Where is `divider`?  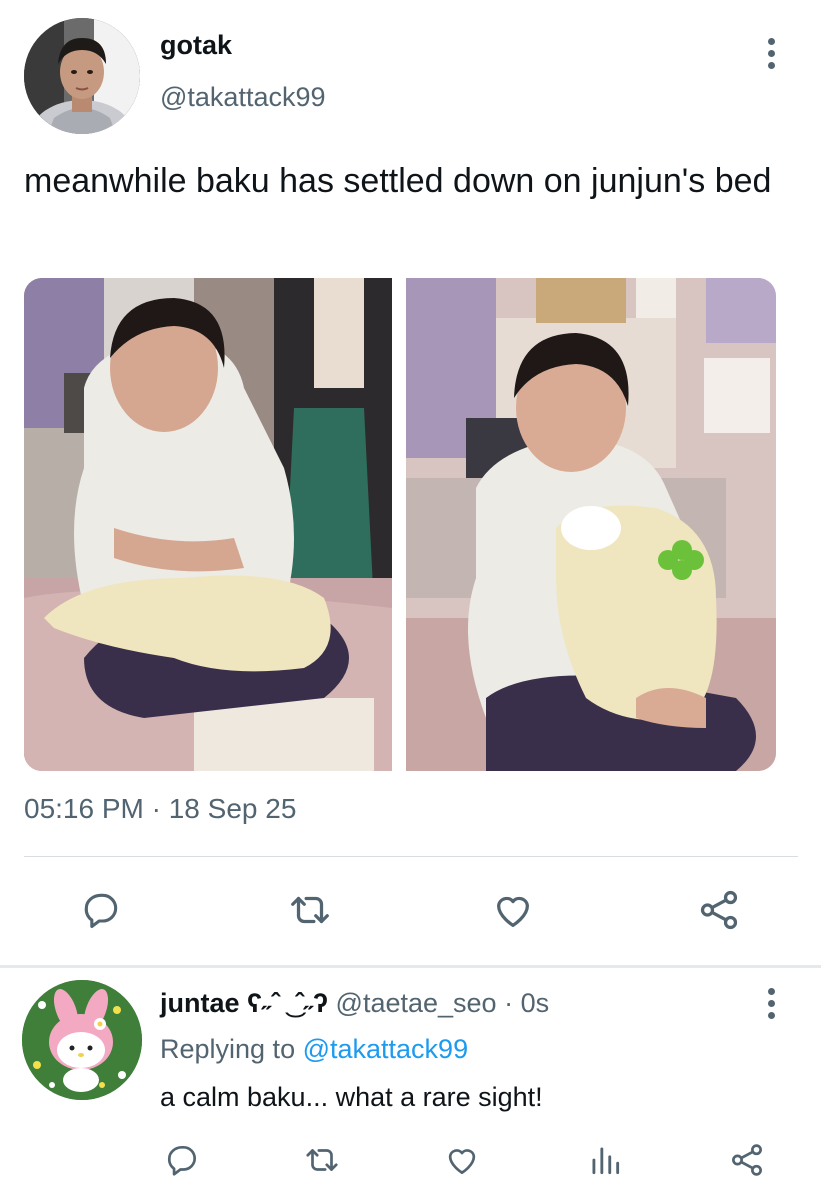
divider is located at coordinates (411, 856).